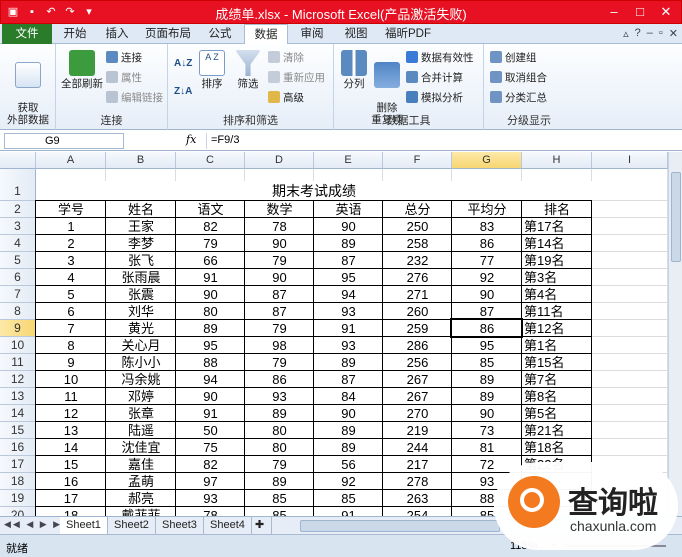 This screenshot has height=557, width=682. I want to click on table-cell: 8, so click(71, 345).